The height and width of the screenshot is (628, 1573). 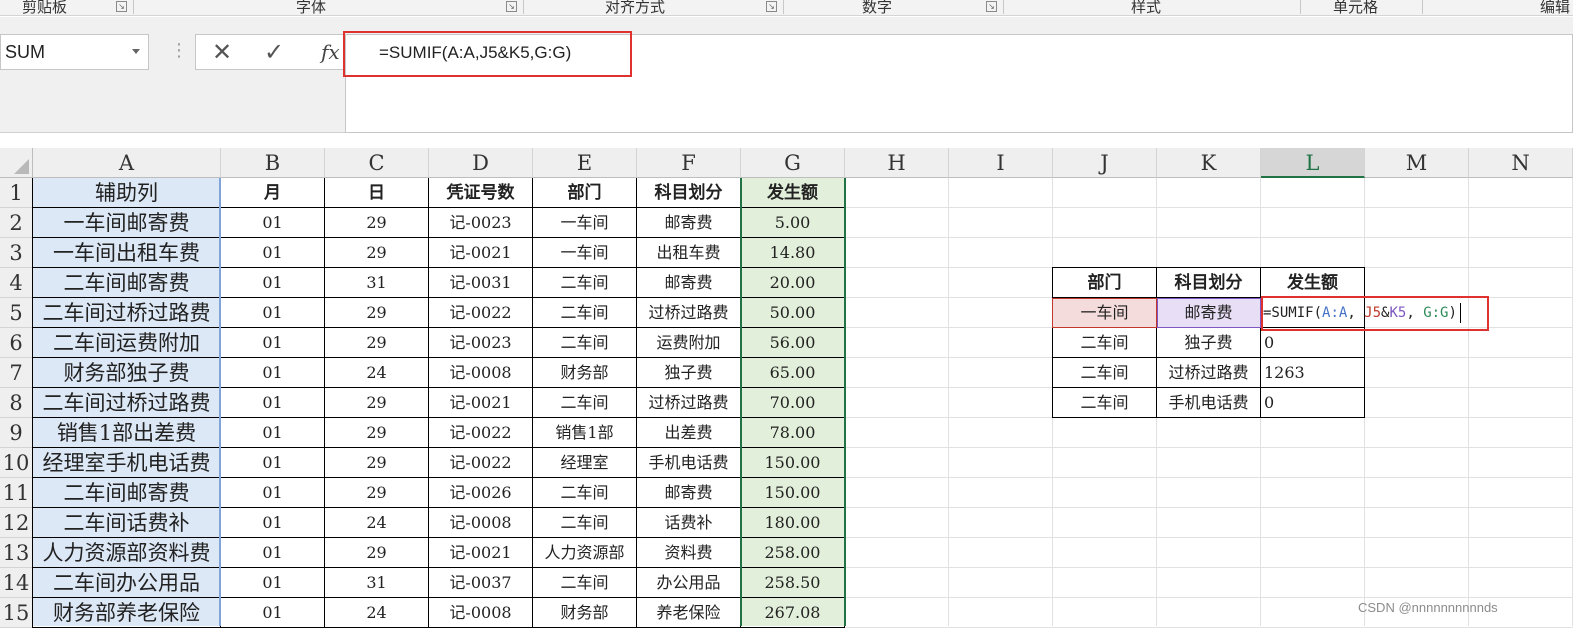 I want to click on lookup-cell: 独子费, so click(x=1209, y=343).